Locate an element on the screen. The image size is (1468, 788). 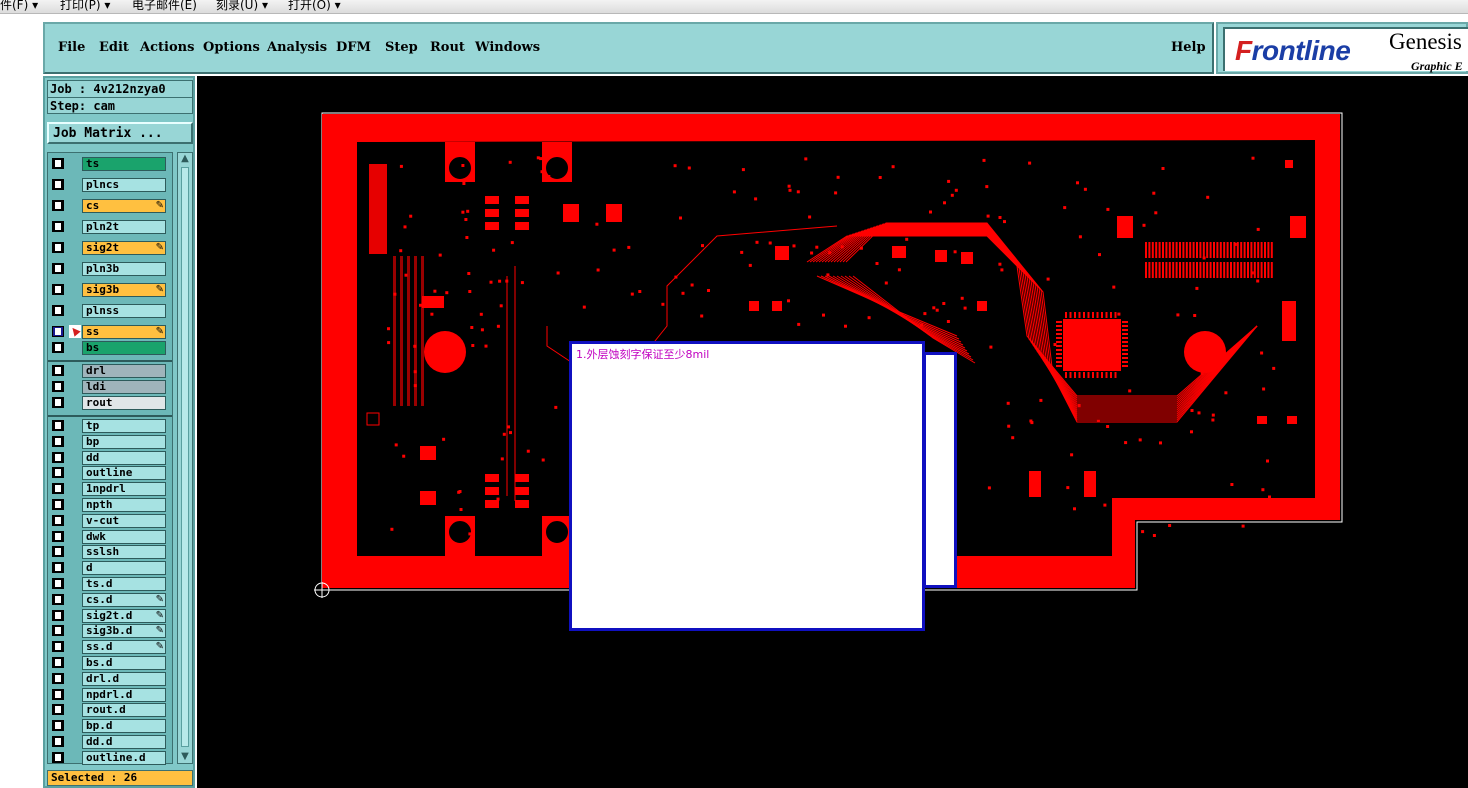
note-popup: 1.外层蚀刻字保证至少8mil is located at coordinates (747, 486).